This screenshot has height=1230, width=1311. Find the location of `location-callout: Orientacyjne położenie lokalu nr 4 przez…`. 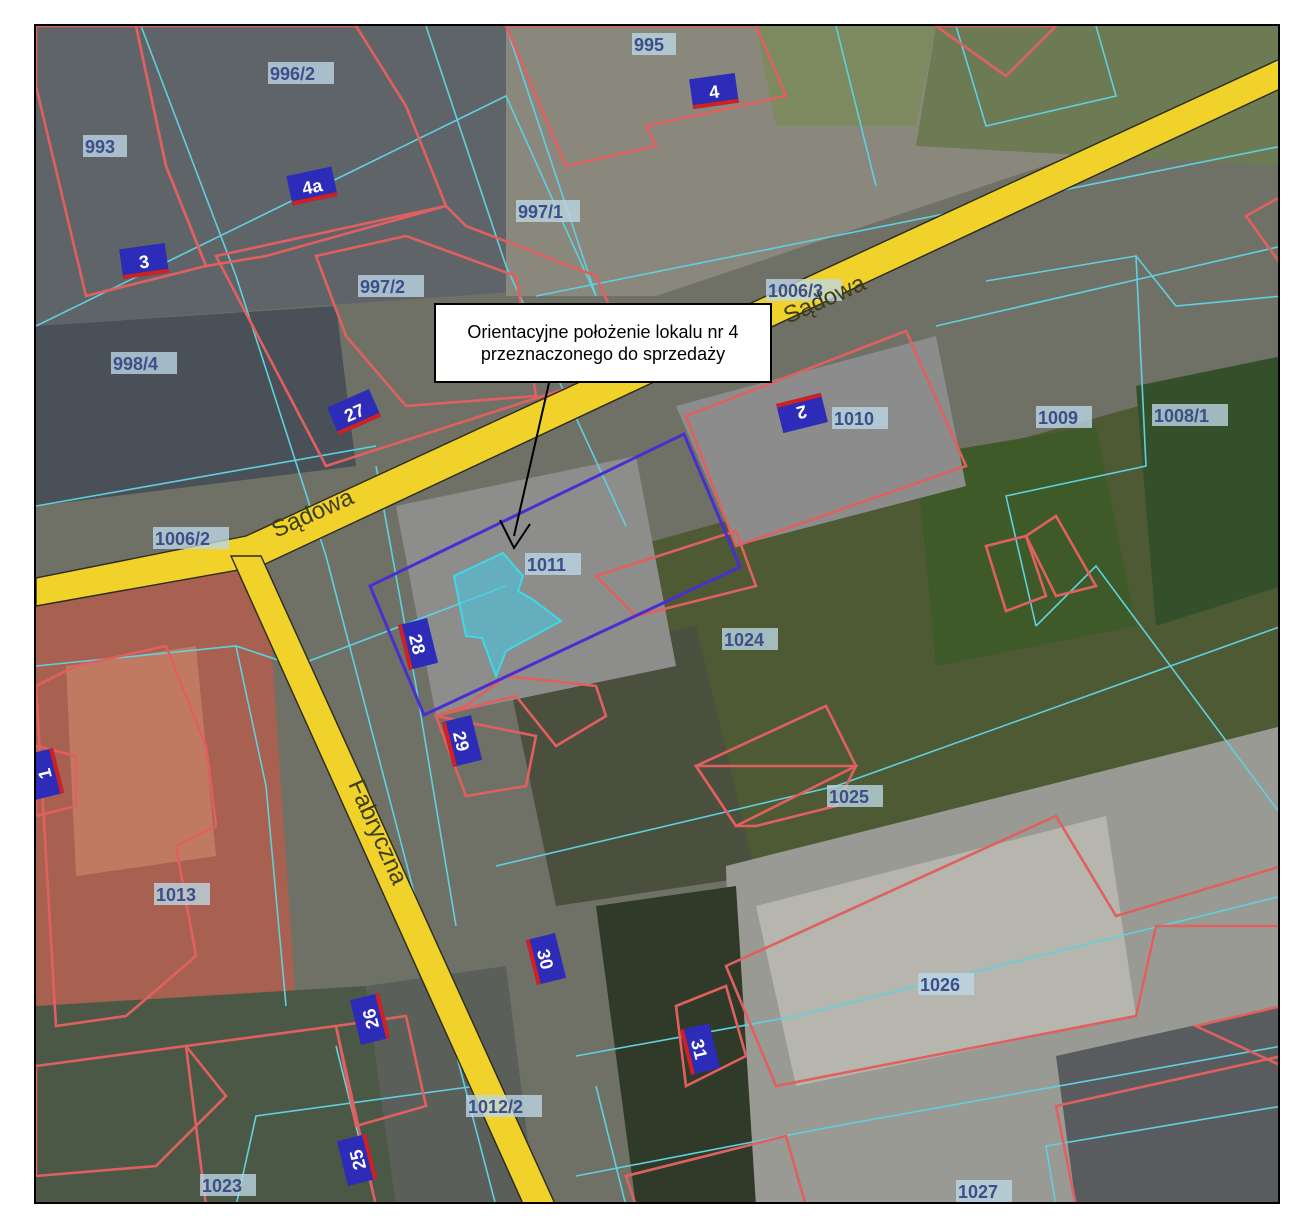

location-callout: Orientacyjne położenie lokalu nr 4 przez… is located at coordinates (603, 343).